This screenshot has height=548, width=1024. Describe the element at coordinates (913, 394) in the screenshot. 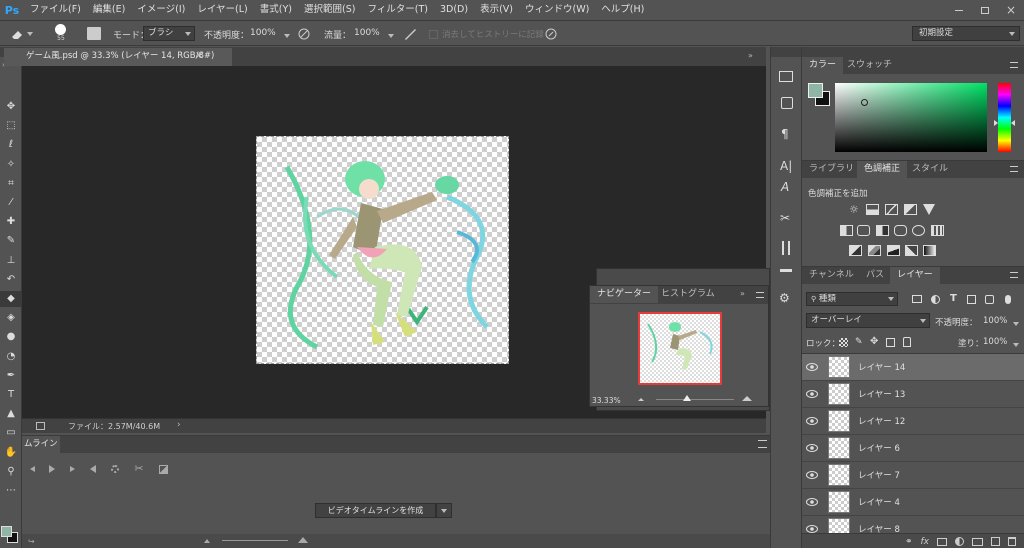

I see `layer-row: レイヤー 13` at that location.